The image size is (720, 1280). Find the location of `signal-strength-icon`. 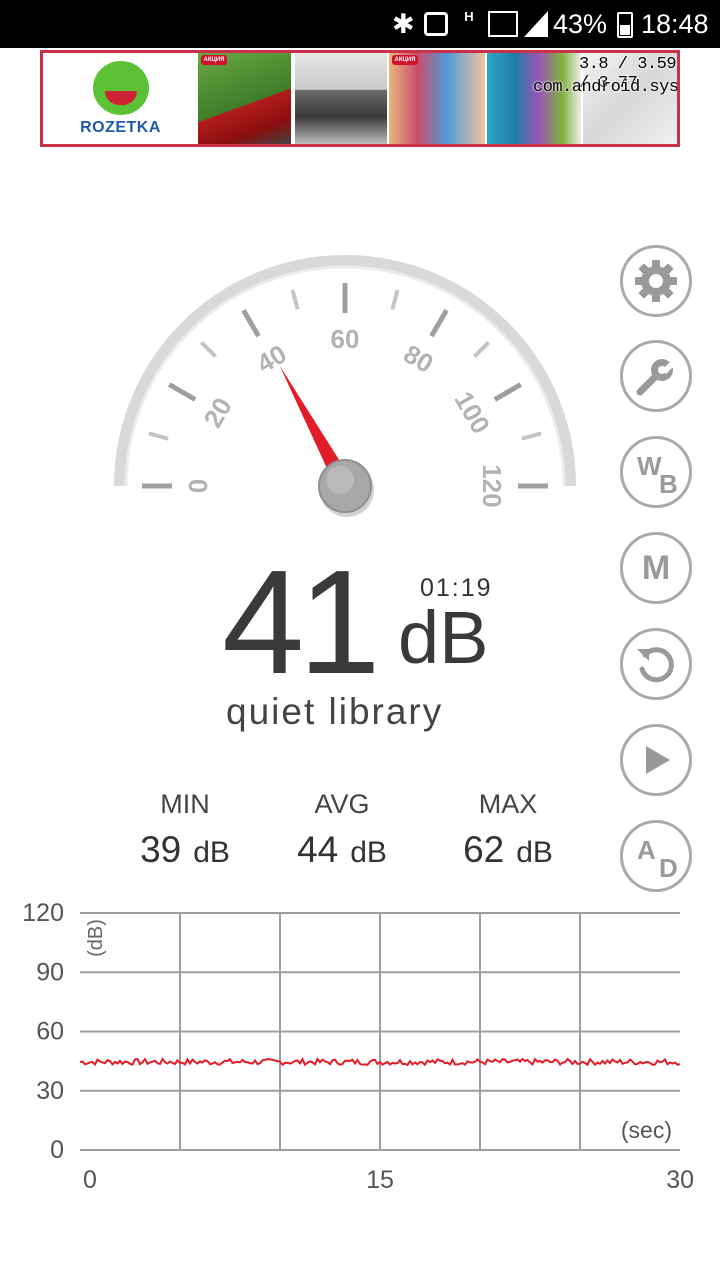

signal-strength-icon is located at coordinates (536, 27).